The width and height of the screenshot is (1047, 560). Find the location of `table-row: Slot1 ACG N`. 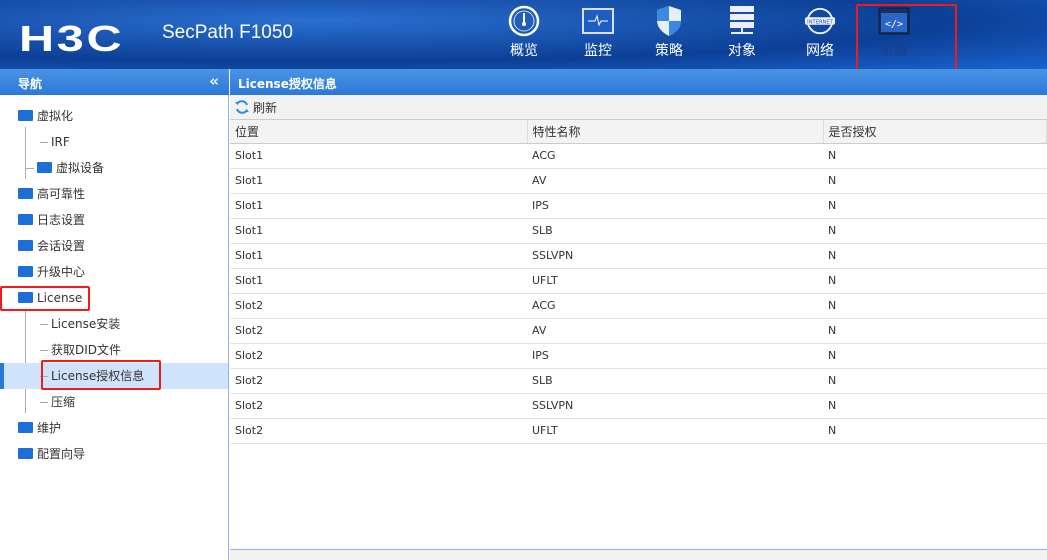

table-row: Slot1 ACG N is located at coordinates (638, 156).